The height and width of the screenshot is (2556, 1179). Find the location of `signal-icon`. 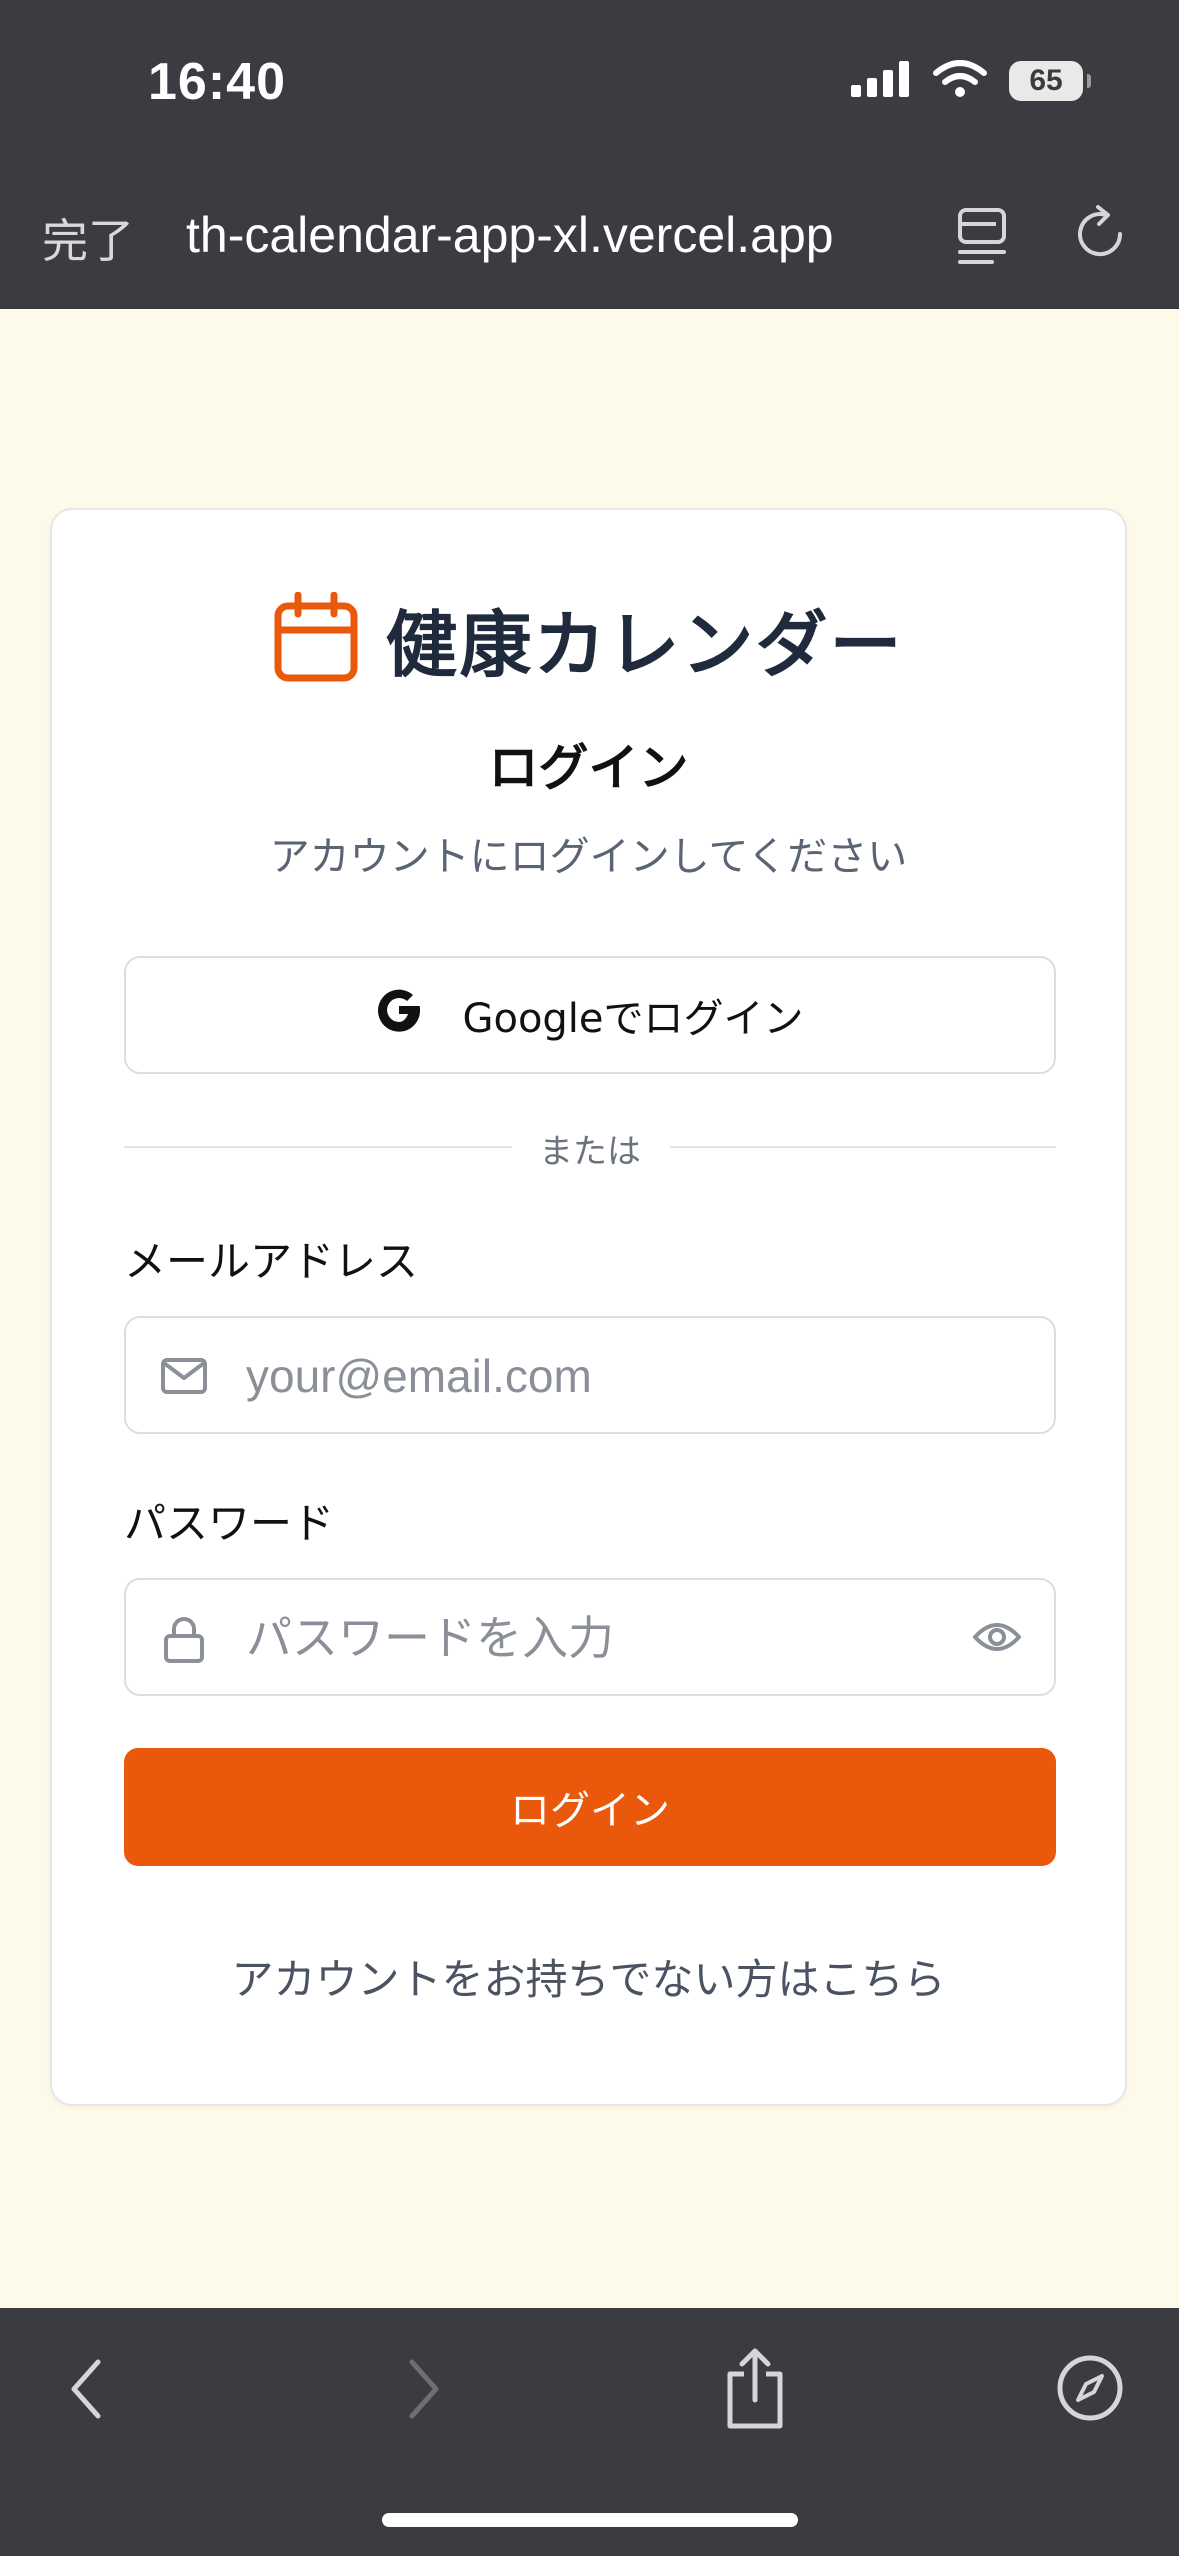

signal-icon is located at coordinates (881, 81).